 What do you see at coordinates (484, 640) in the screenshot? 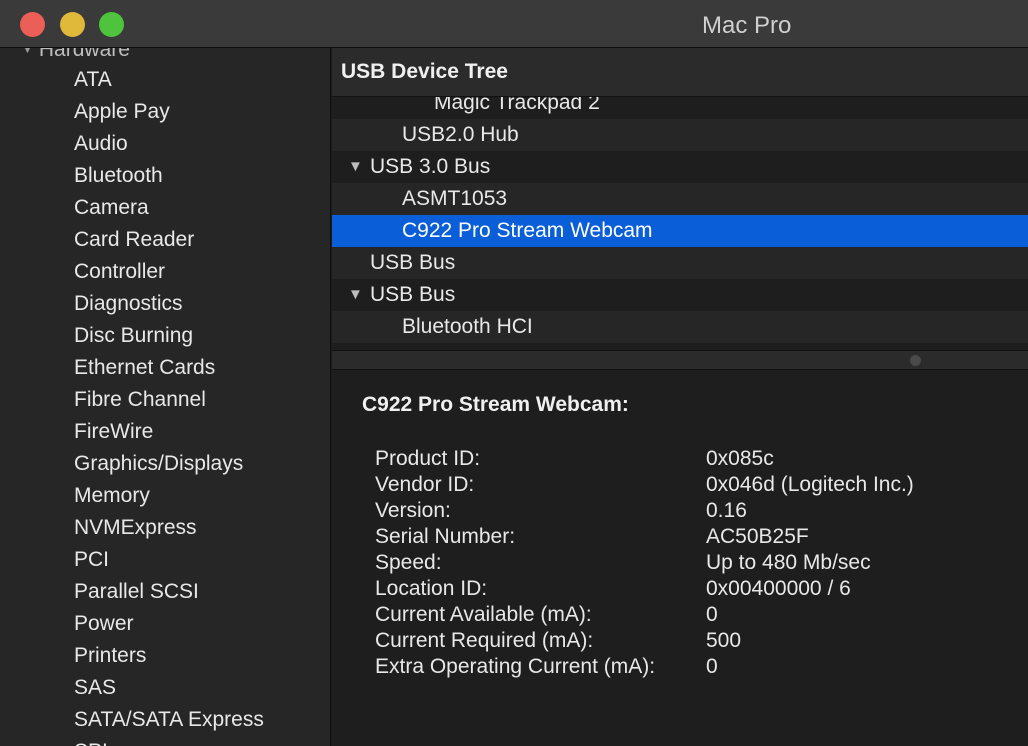
I see `property-label: Current Required (mA):` at bounding box center [484, 640].